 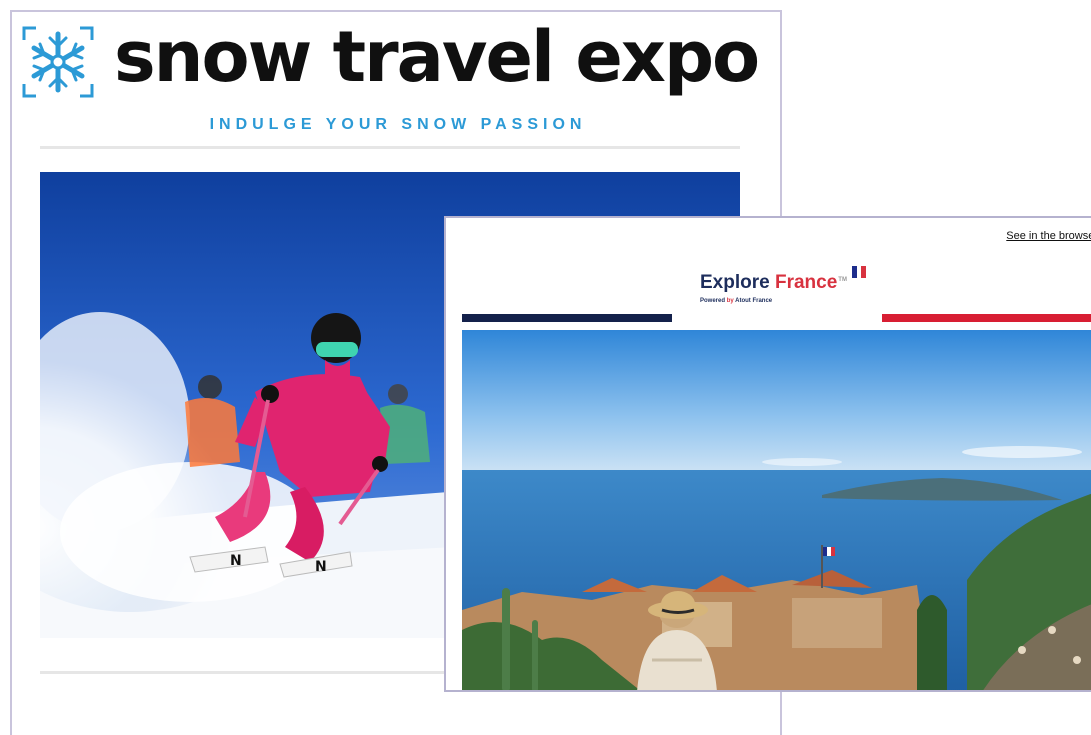 I want to click on snowflake-icon, so click(x=58, y=62).